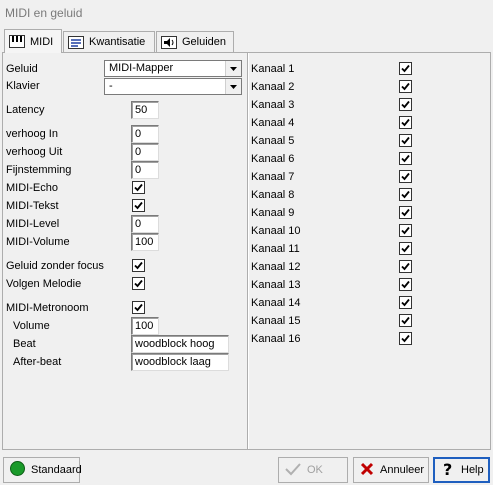  Describe the element at coordinates (180, 344) in the screenshot. I see `beat-input` at that location.